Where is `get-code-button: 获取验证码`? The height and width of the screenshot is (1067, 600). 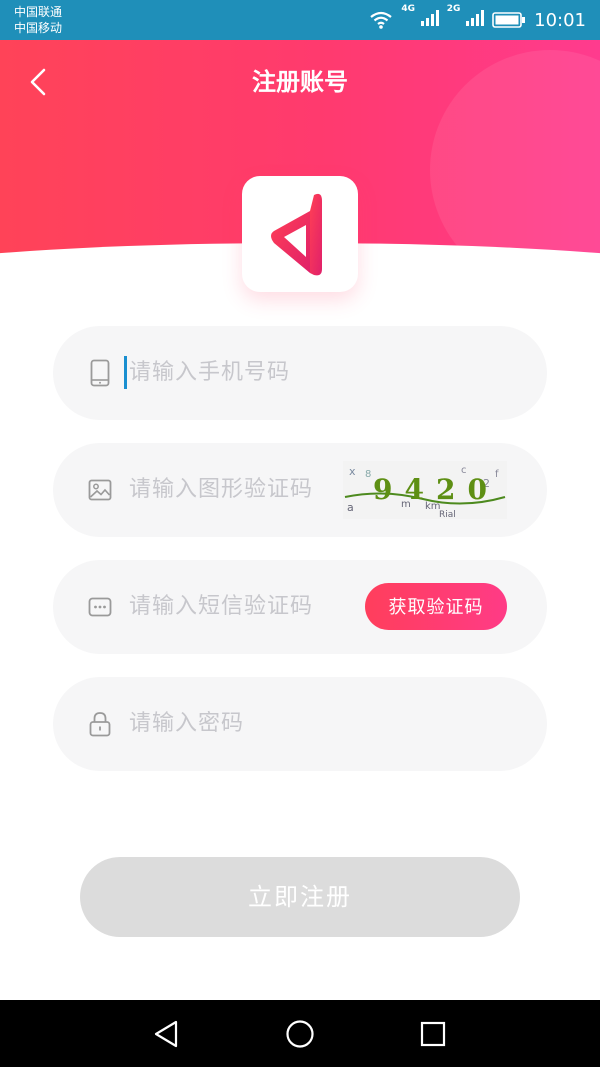 get-code-button: 获取验证码 is located at coordinates (436, 606).